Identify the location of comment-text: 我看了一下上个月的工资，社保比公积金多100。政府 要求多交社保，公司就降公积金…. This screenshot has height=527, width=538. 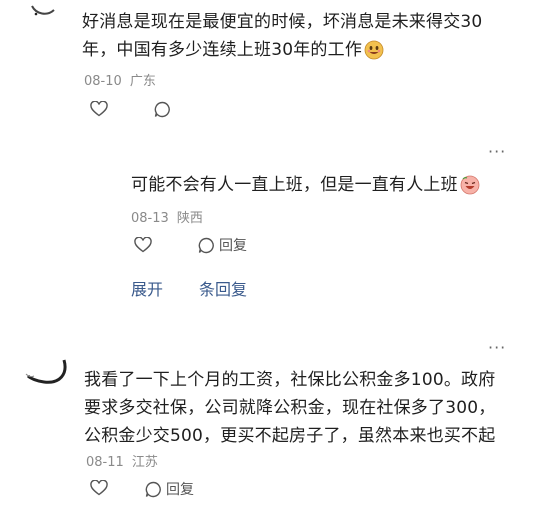
(290, 408).